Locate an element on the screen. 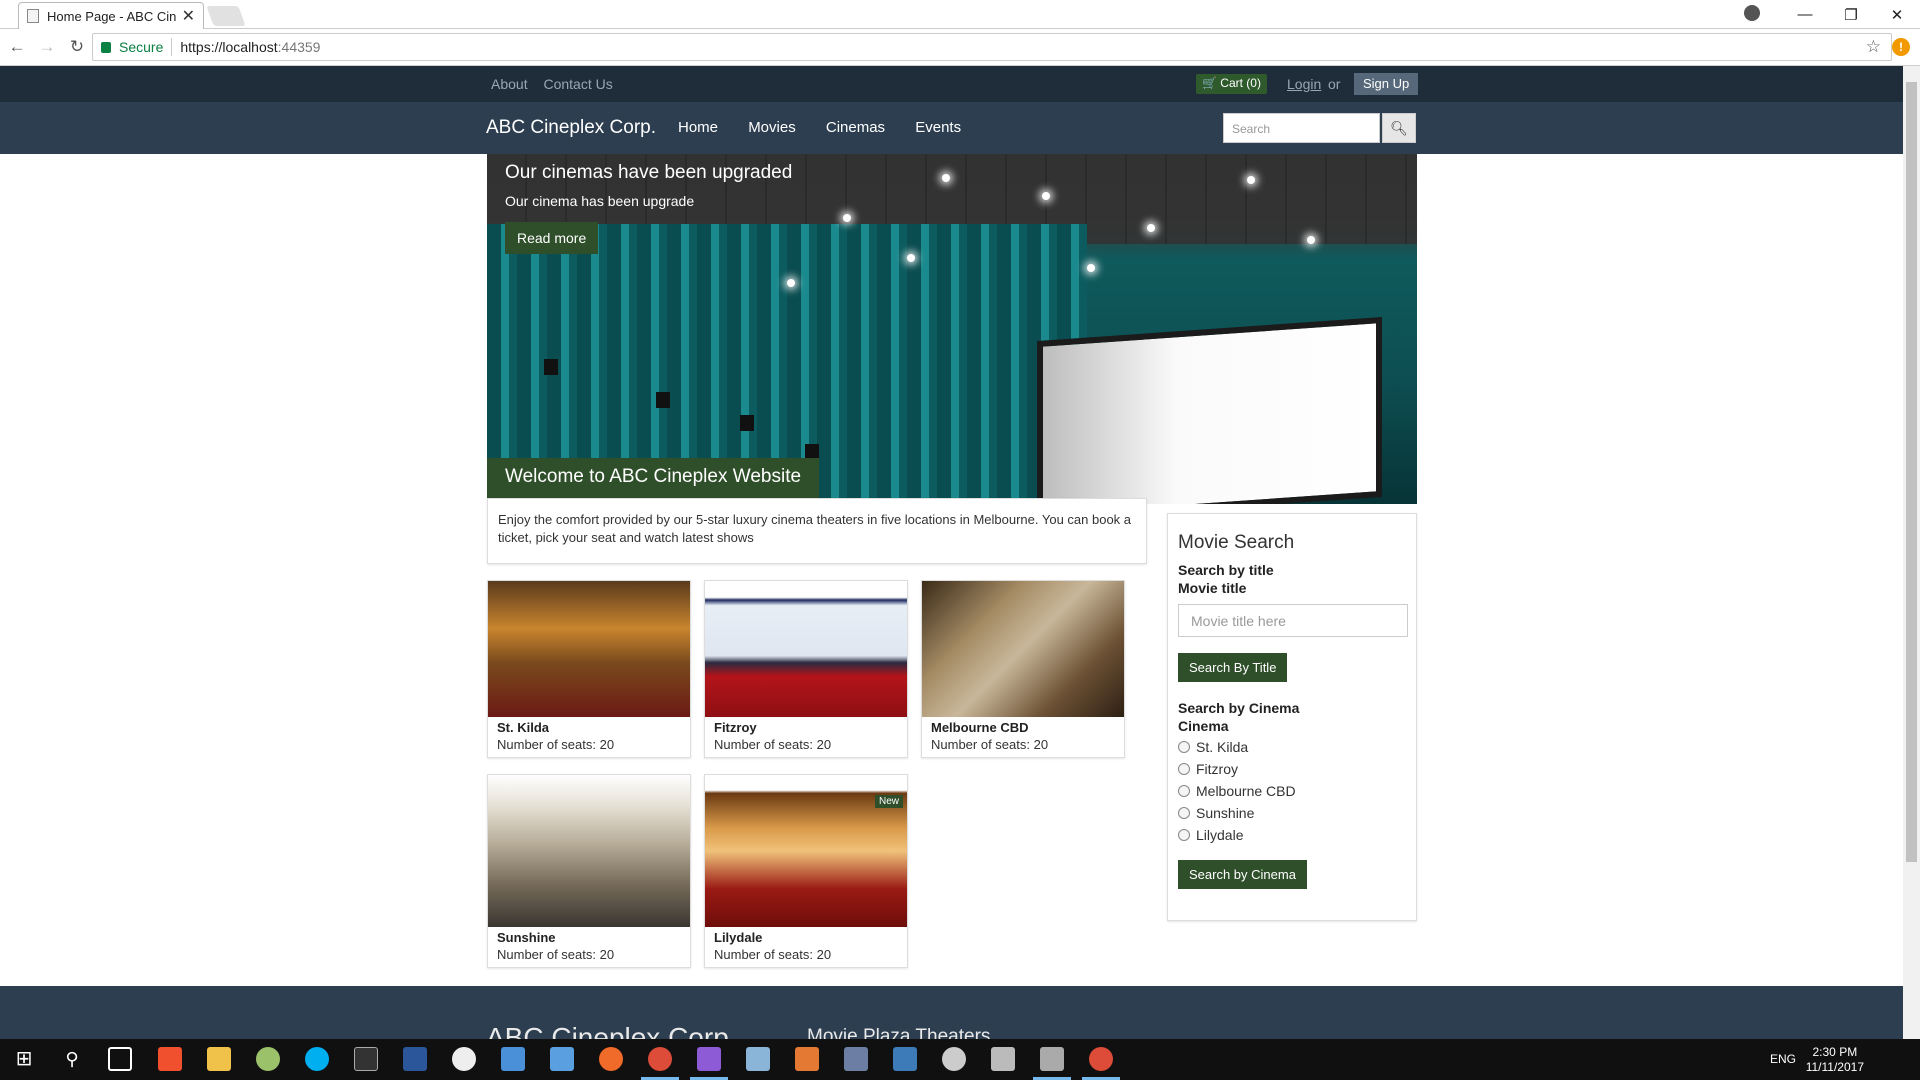 This screenshot has width=1920, height=1080. movie-title-input: Movie title here is located at coordinates (1293, 620).